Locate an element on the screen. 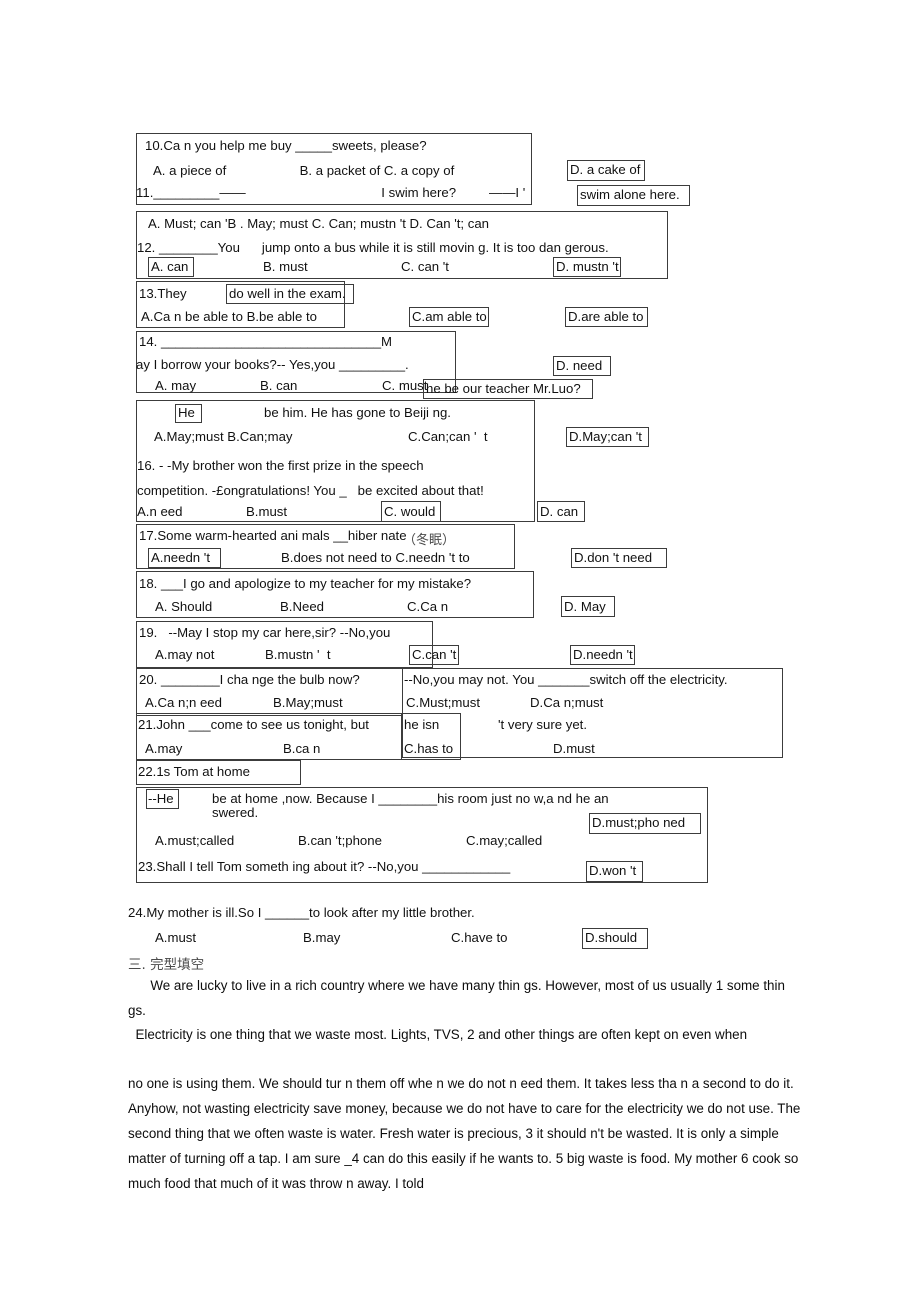  q13-option-d: D.are able to is located at coordinates (606, 316).